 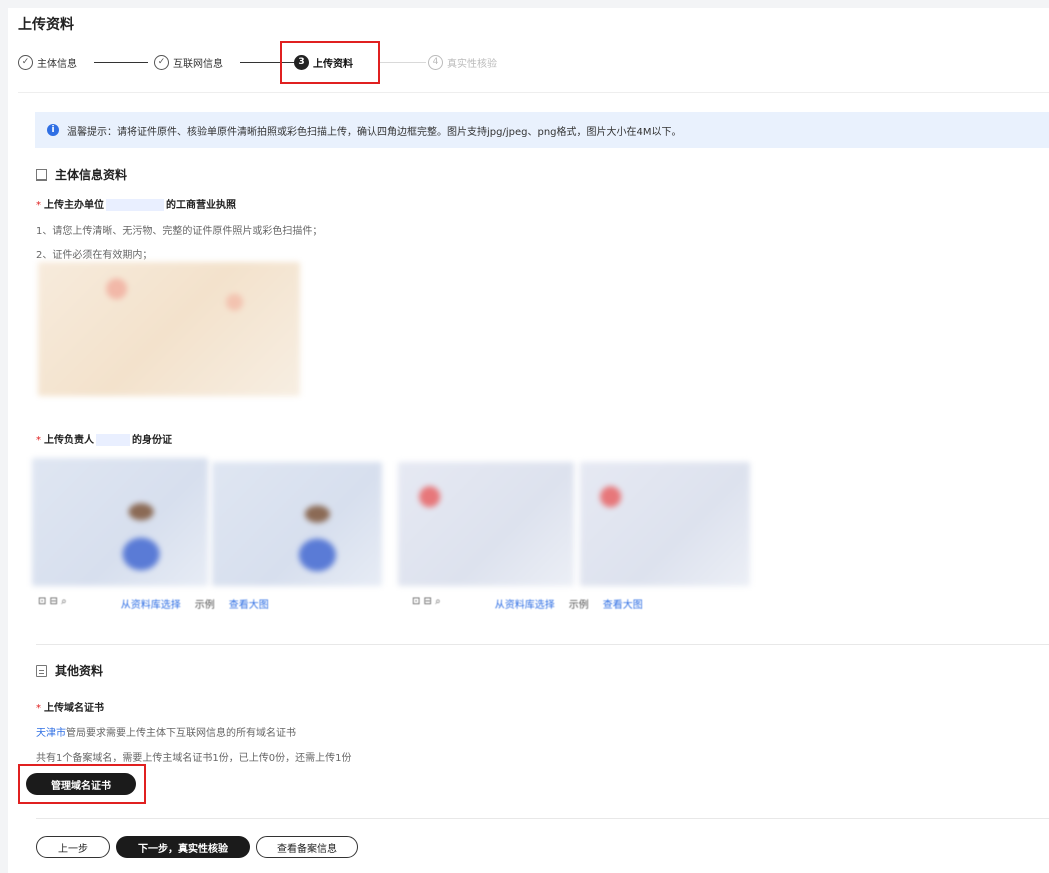 I want to click on step-label: 互联网信息, so click(x=198, y=64).